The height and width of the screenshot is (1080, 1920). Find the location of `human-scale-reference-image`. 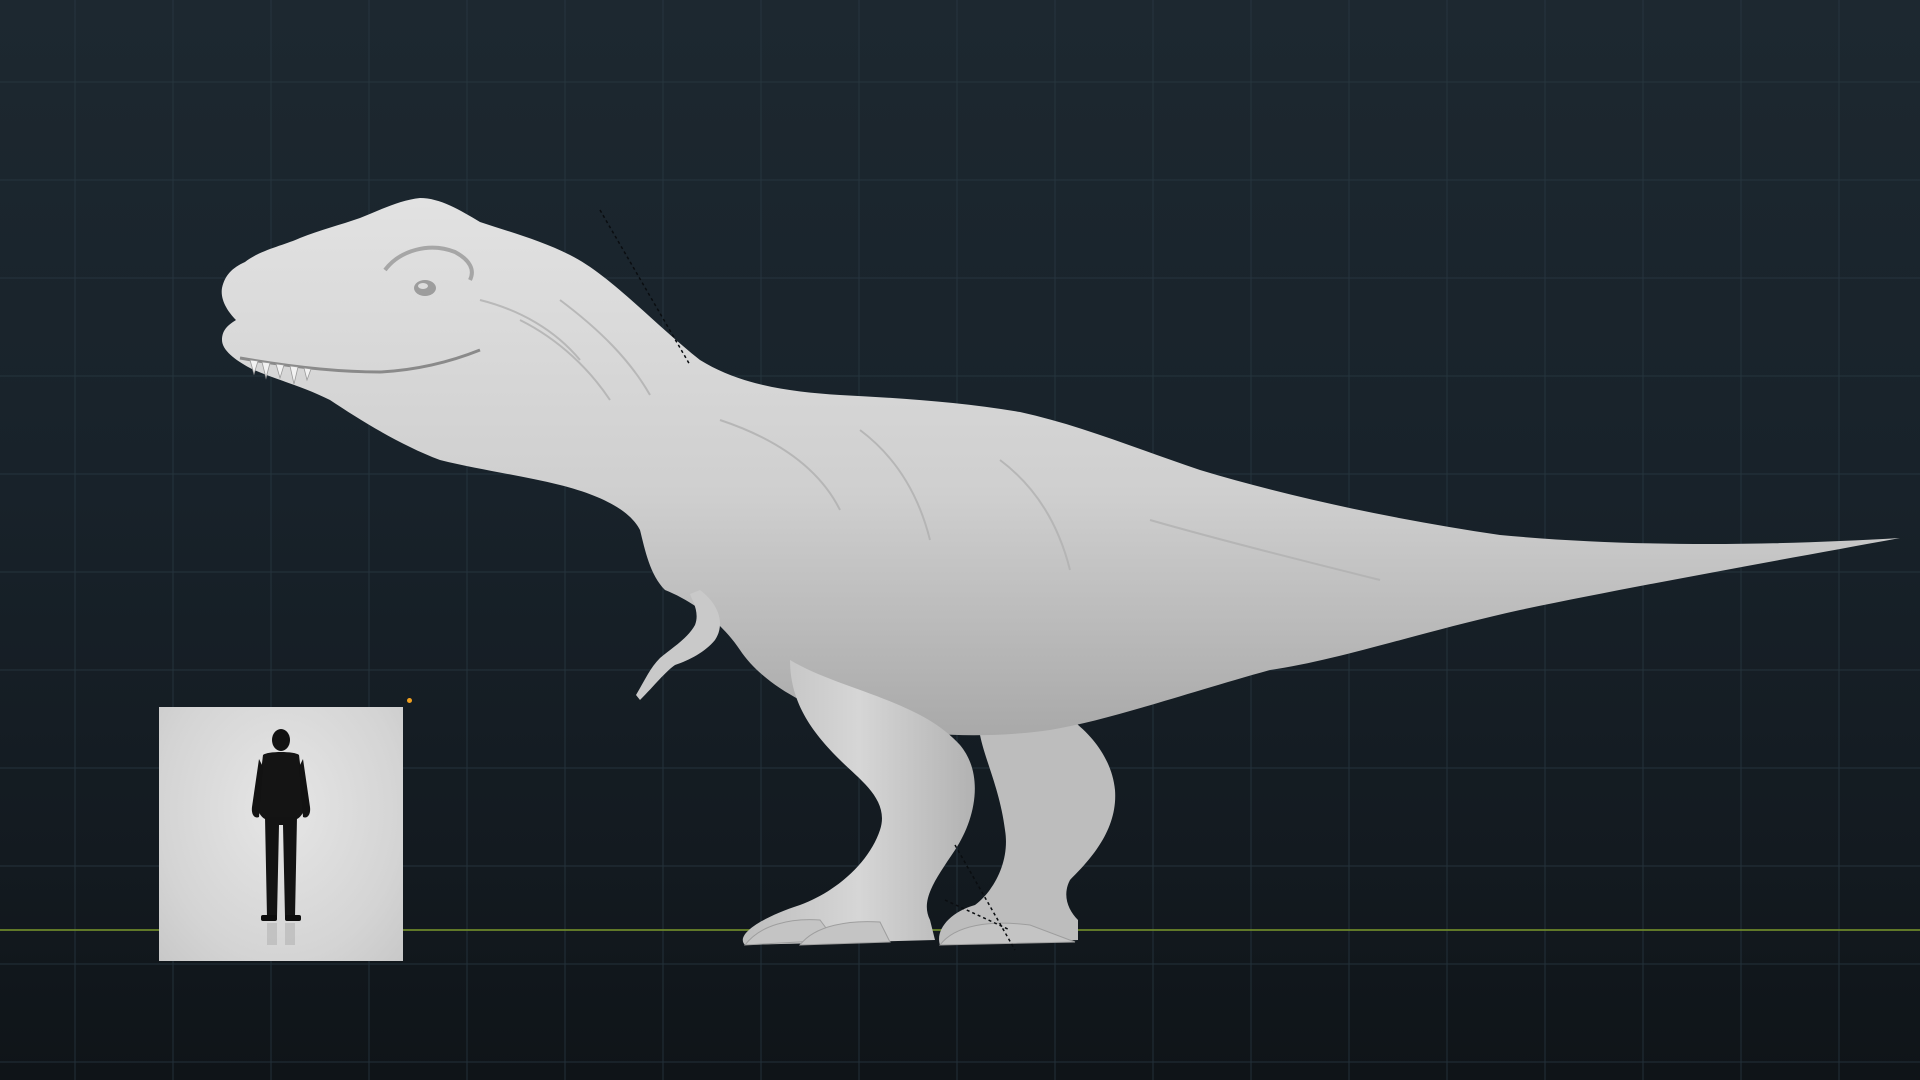

human-scale-reference-image is located at coordinates (281, 834).